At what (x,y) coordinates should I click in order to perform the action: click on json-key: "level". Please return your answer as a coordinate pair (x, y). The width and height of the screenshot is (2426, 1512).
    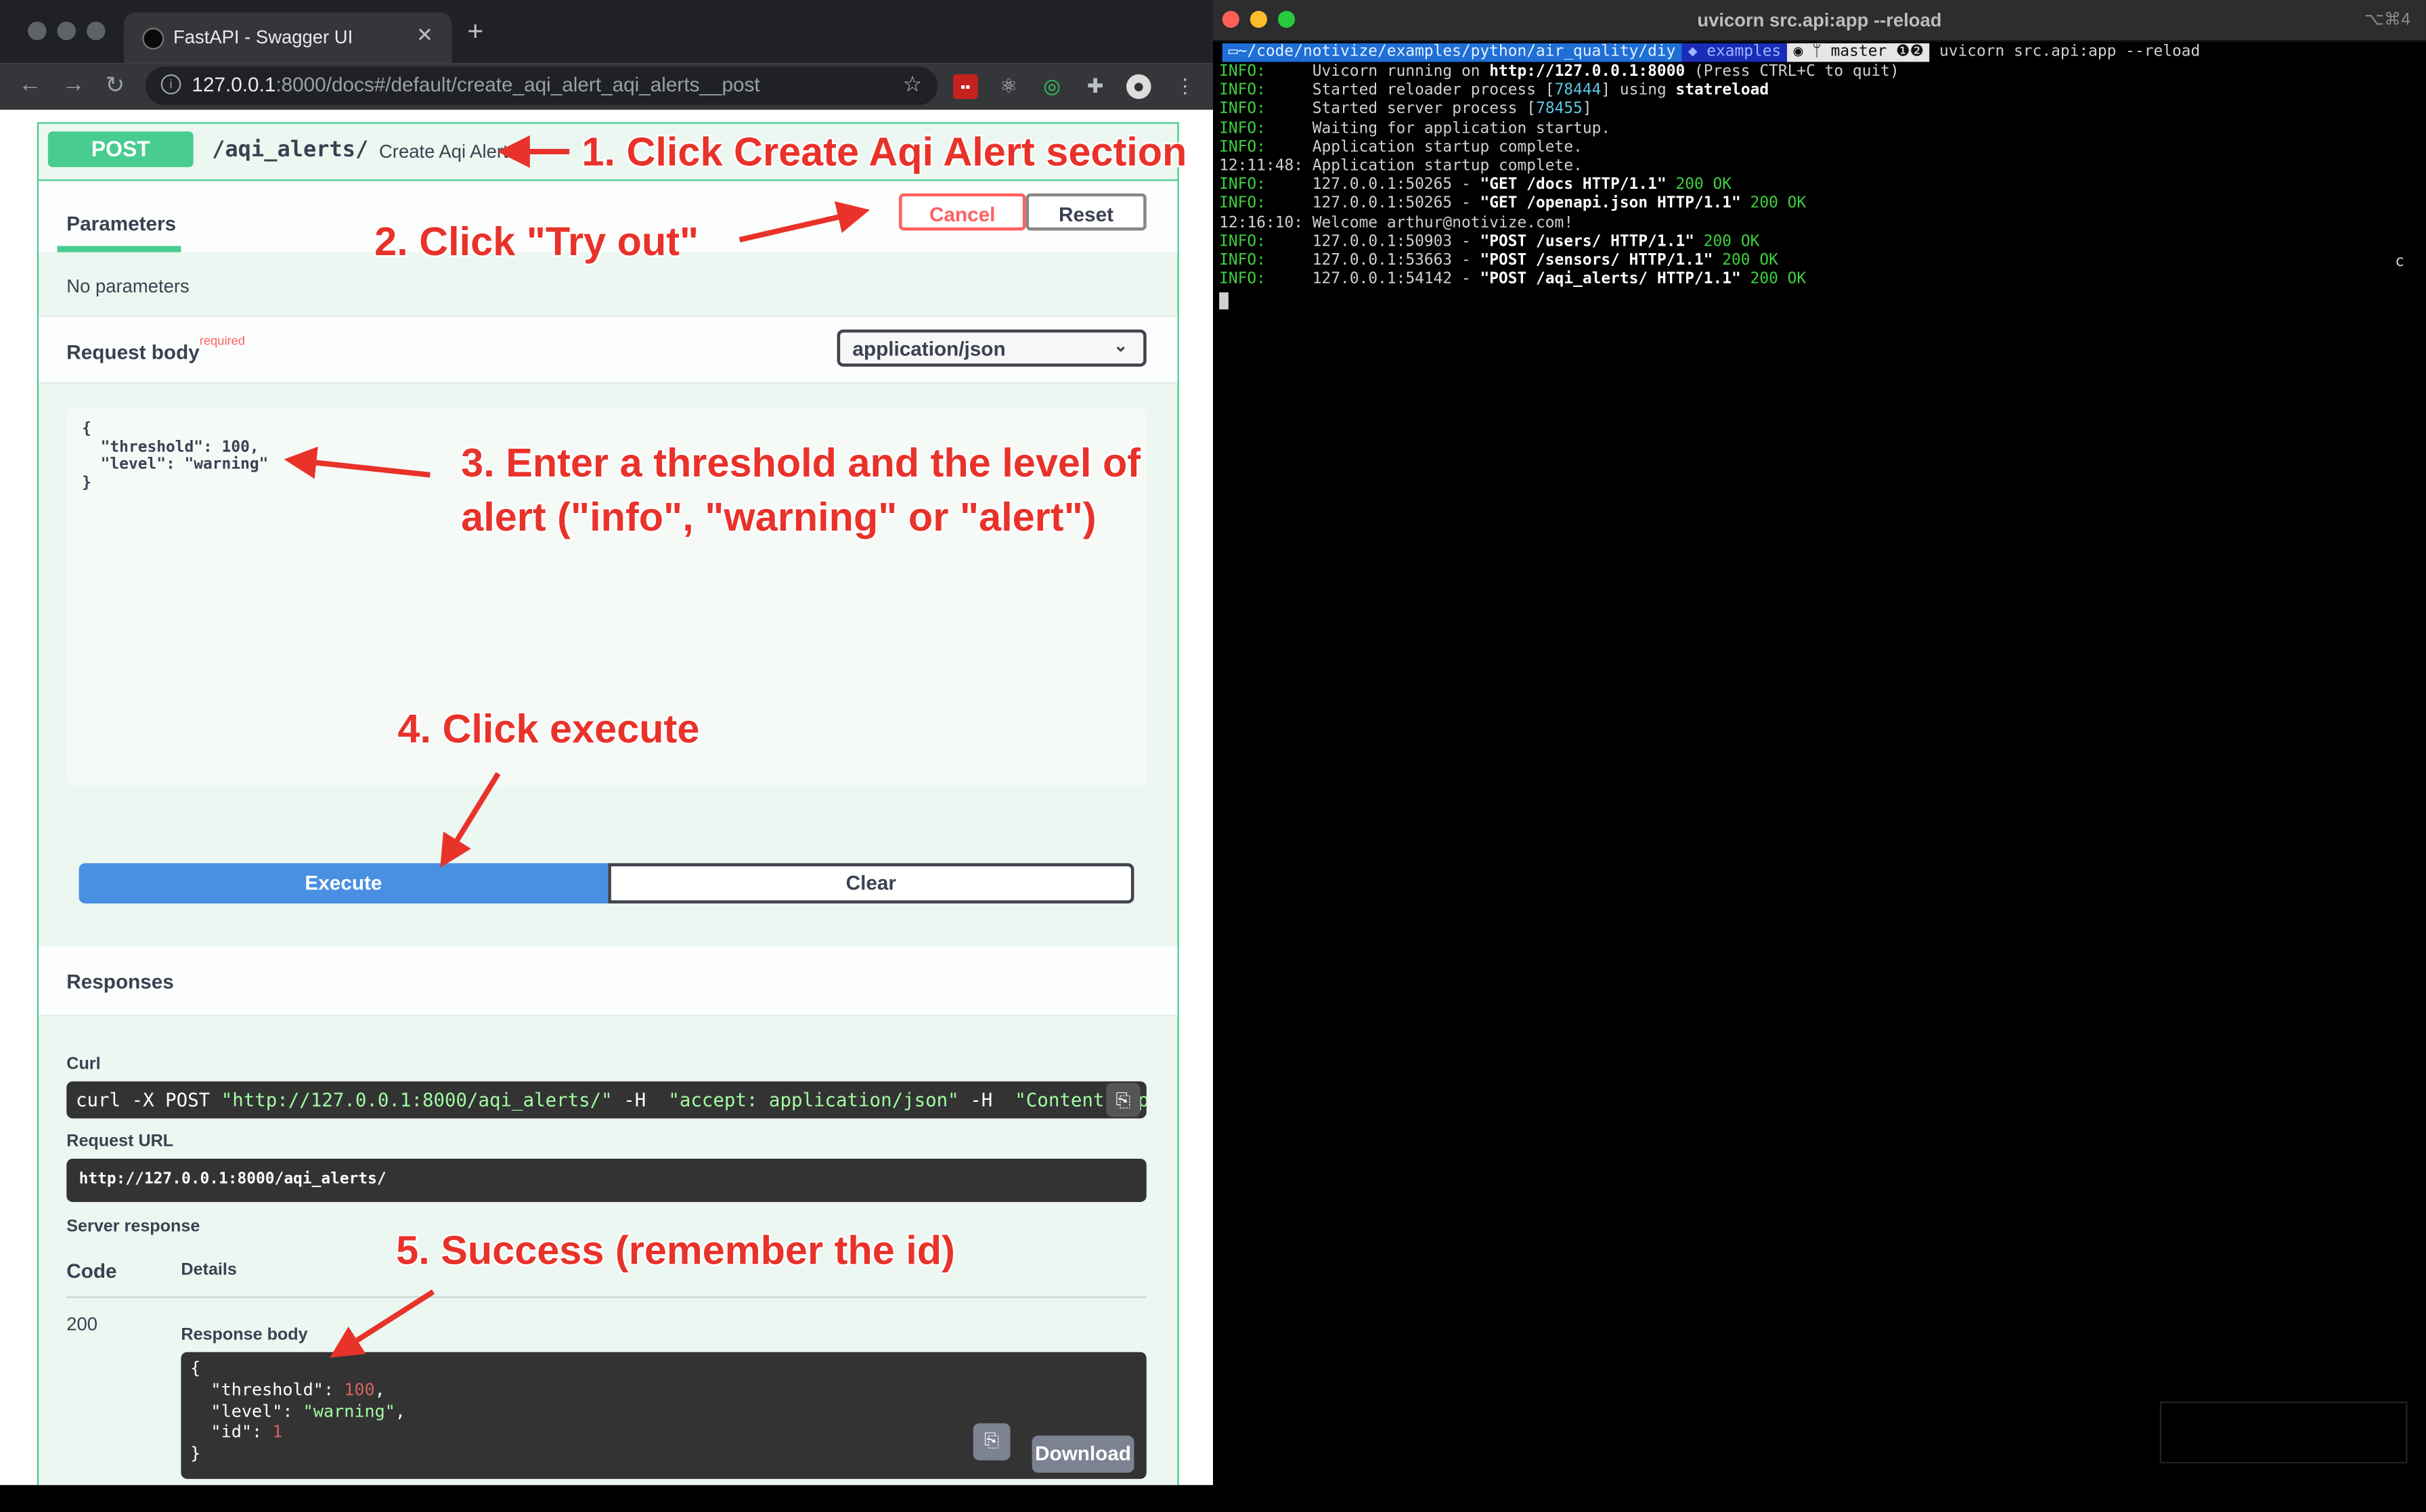
    Looking at the image, I should click on (247, 1410).